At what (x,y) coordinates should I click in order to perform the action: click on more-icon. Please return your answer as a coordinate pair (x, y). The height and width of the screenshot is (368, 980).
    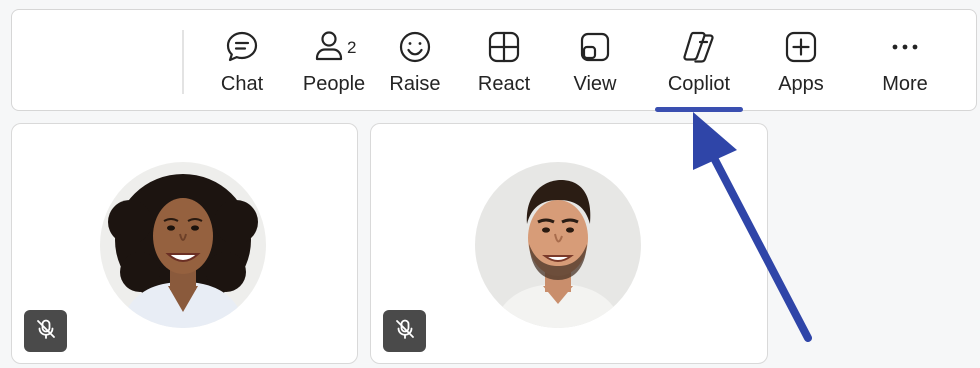
    Looking at the image, I should click on (905, 47).